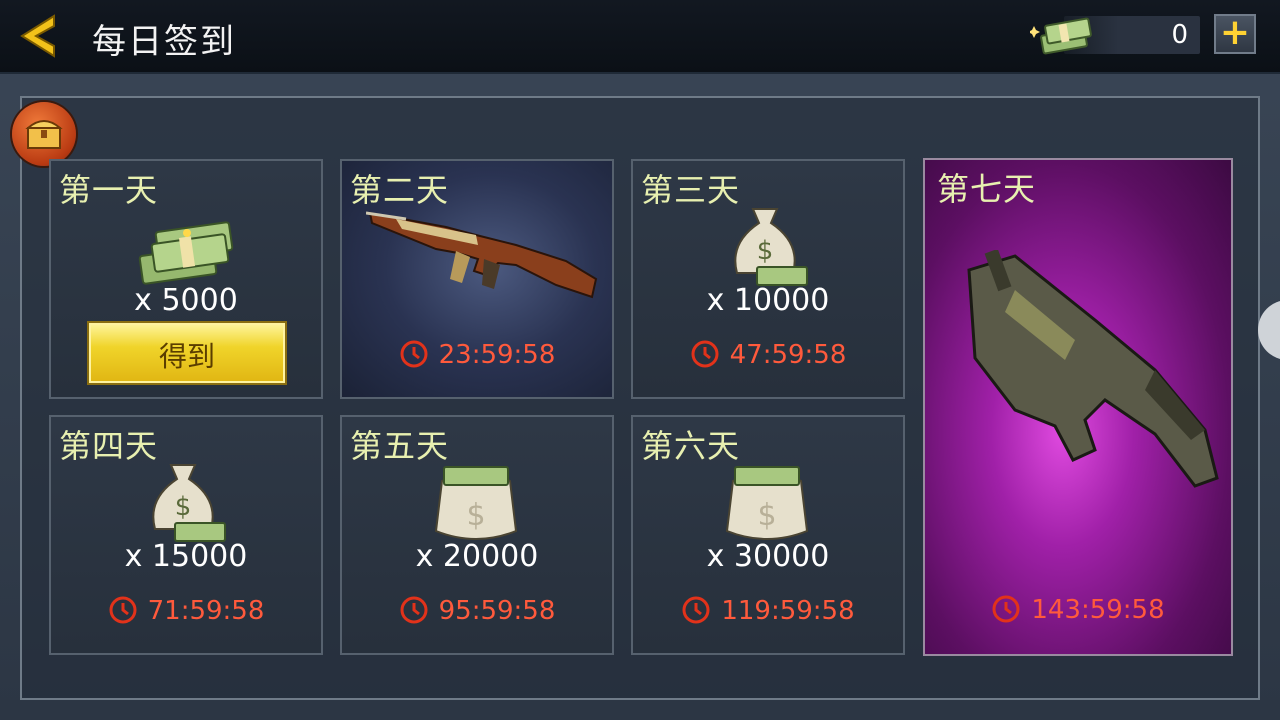 The image size is (1280, 720). I want to click on back-button, so click(40, 36).